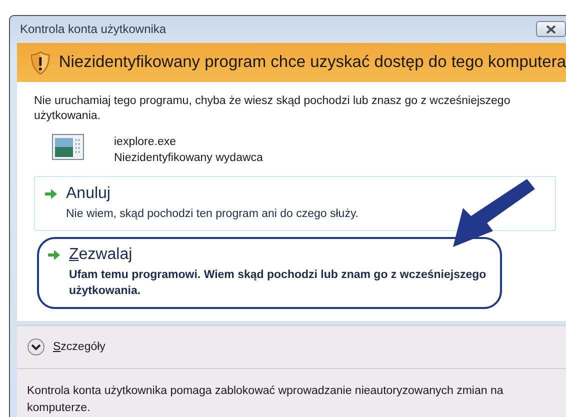  Describe the element at coordinates (36, 347) in the screenshot. I see `chevron-icon` at that location.